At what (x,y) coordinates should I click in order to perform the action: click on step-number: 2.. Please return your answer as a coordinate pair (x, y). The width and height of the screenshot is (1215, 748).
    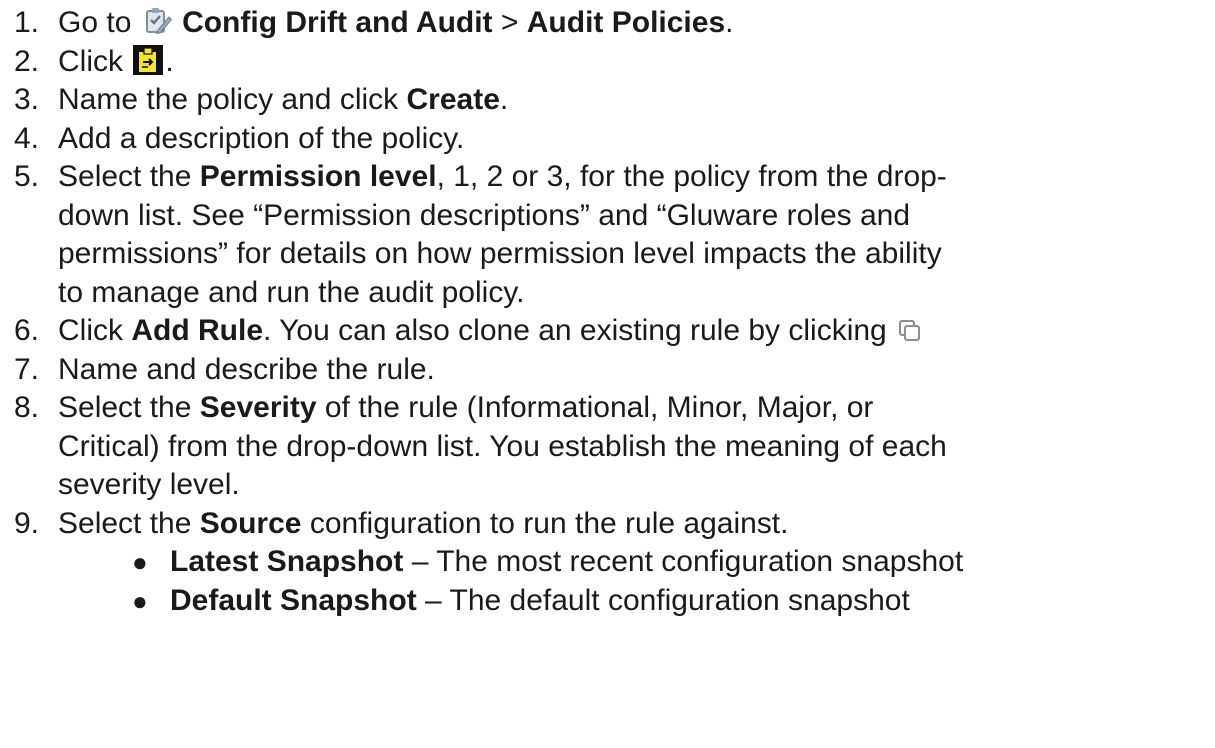
    Looking at the image, I should click on (27, 61).